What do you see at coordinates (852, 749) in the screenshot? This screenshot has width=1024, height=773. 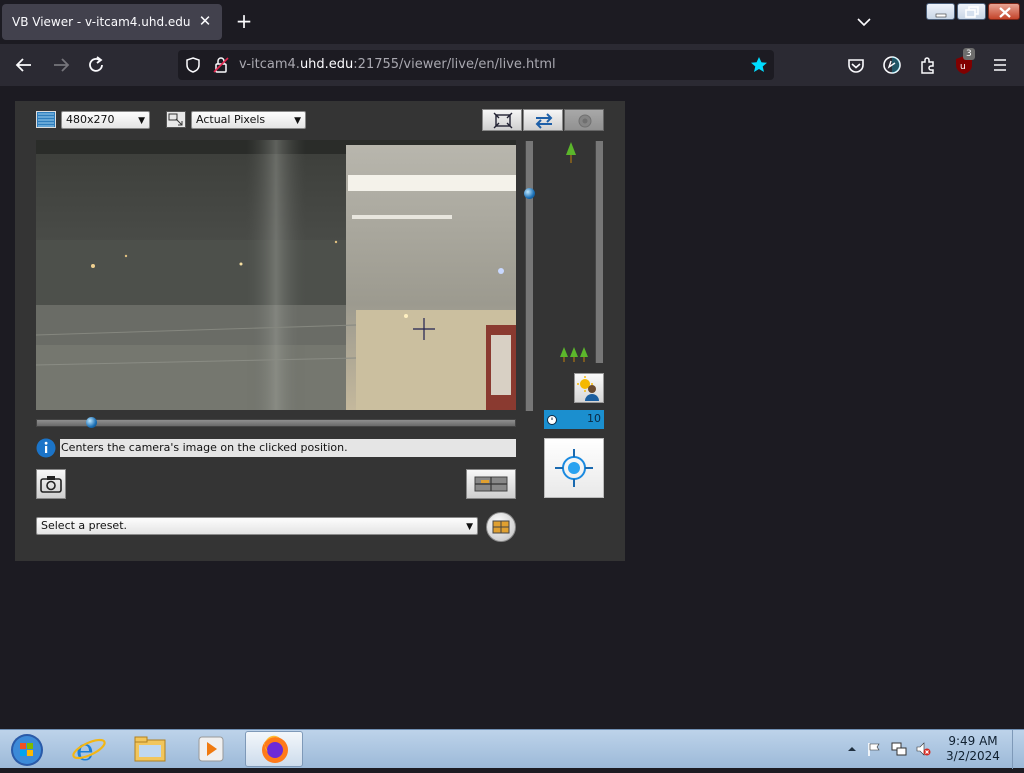 I see `show-hidden-icons-chevron-icon` at bounding box center [852, 749].